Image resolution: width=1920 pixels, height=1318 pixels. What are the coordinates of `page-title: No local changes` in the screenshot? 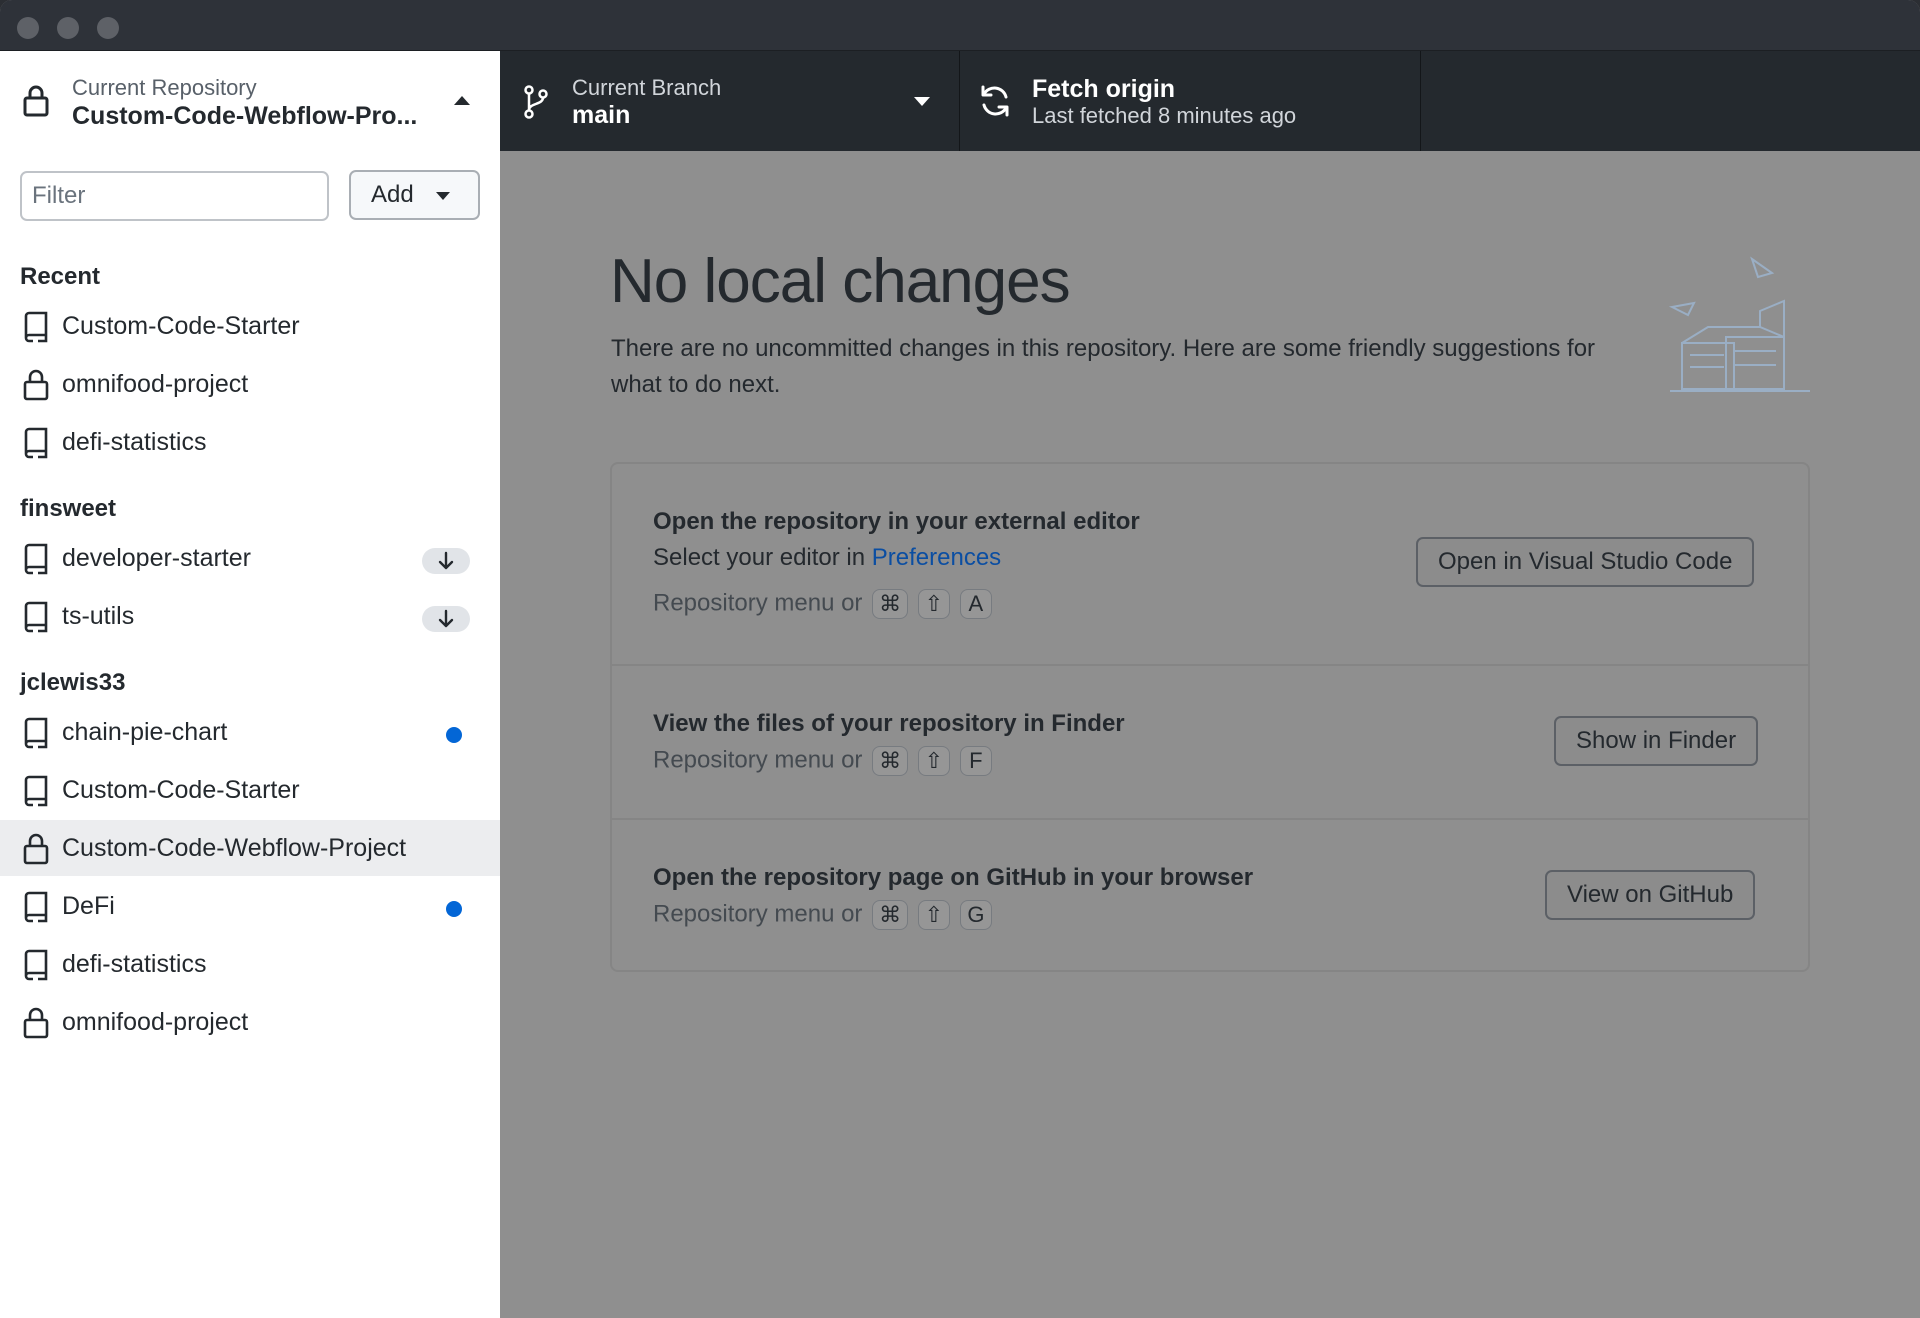 It's located at (840, 281).